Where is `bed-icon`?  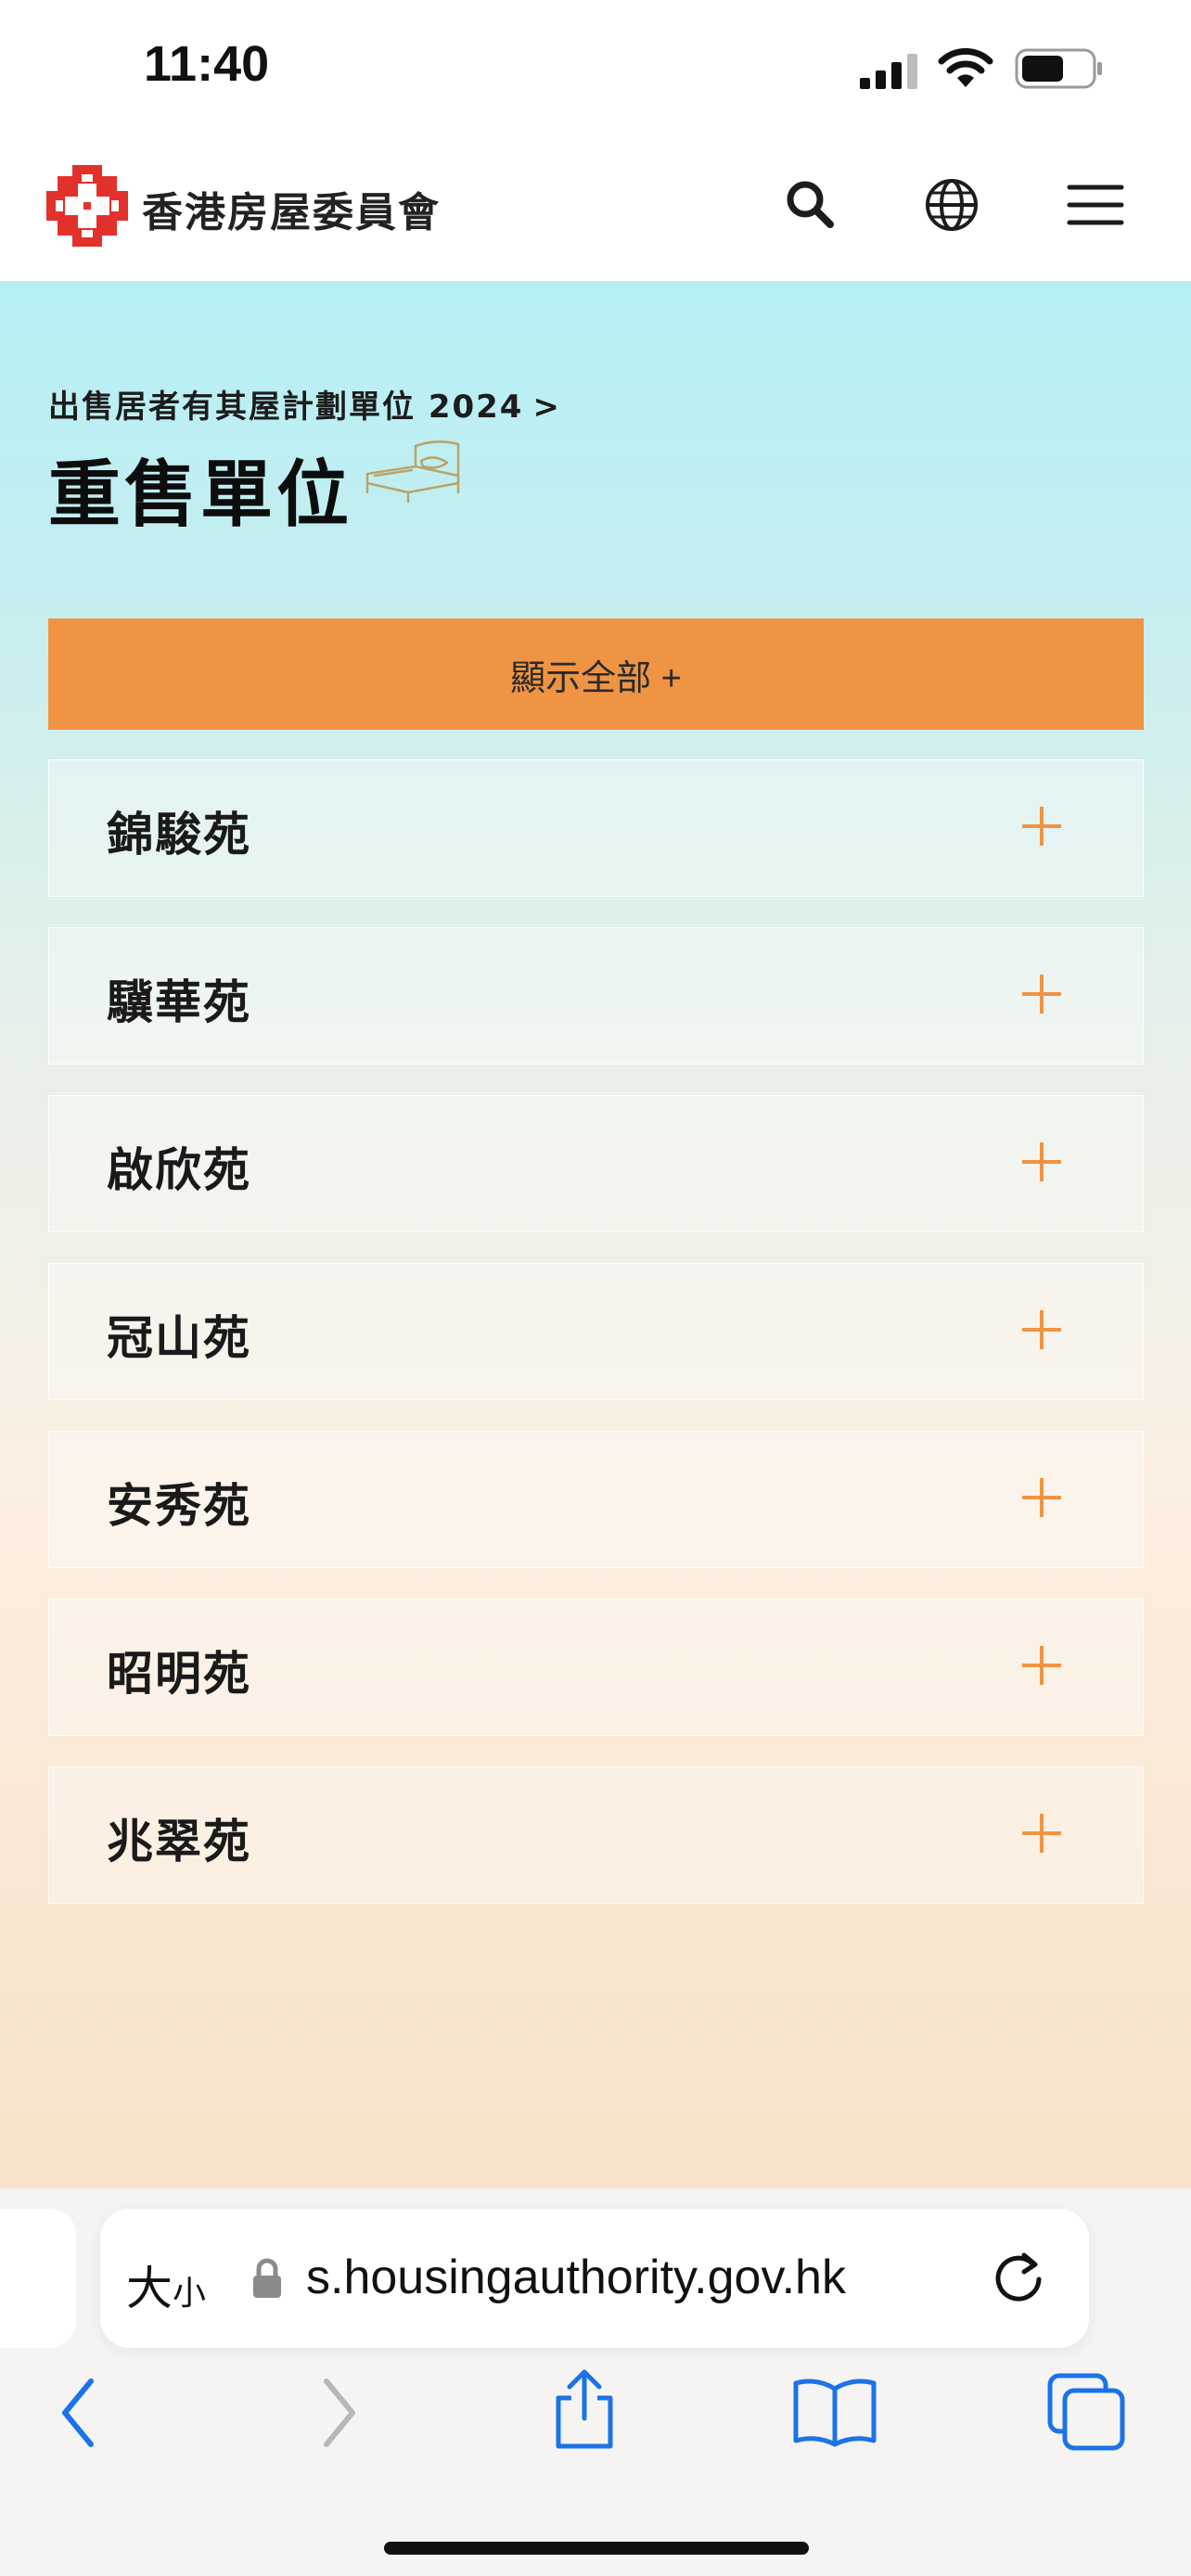
bed-icon is located at coordinates (412, 472).